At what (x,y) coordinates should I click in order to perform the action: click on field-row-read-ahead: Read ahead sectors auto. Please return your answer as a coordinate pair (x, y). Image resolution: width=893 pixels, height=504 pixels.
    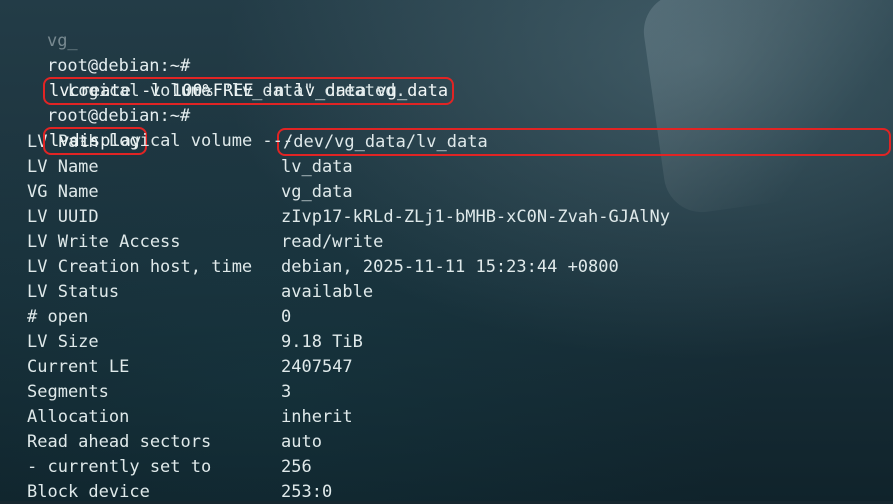
    Looking at the image, I should click on (446, 441).